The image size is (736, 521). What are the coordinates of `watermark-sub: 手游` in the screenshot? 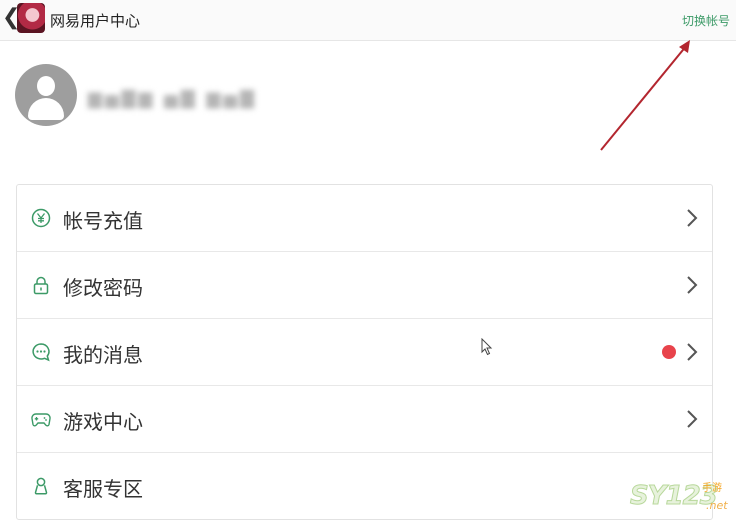 It's located at (712, 488).